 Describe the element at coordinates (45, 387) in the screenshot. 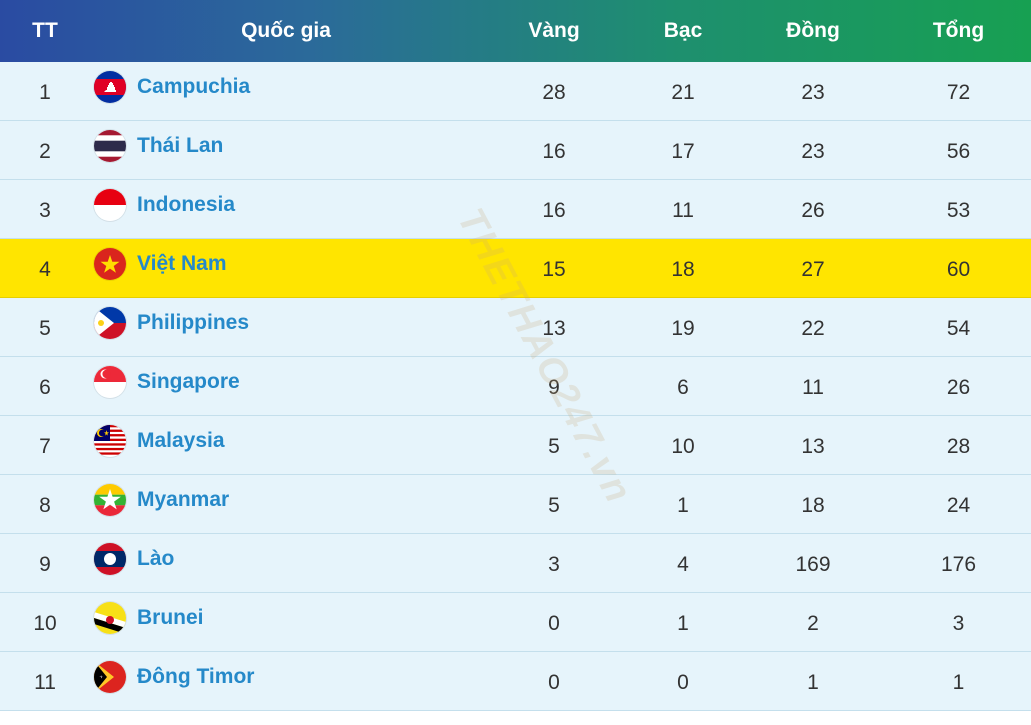

I see `rank-cell: 6` at that location.